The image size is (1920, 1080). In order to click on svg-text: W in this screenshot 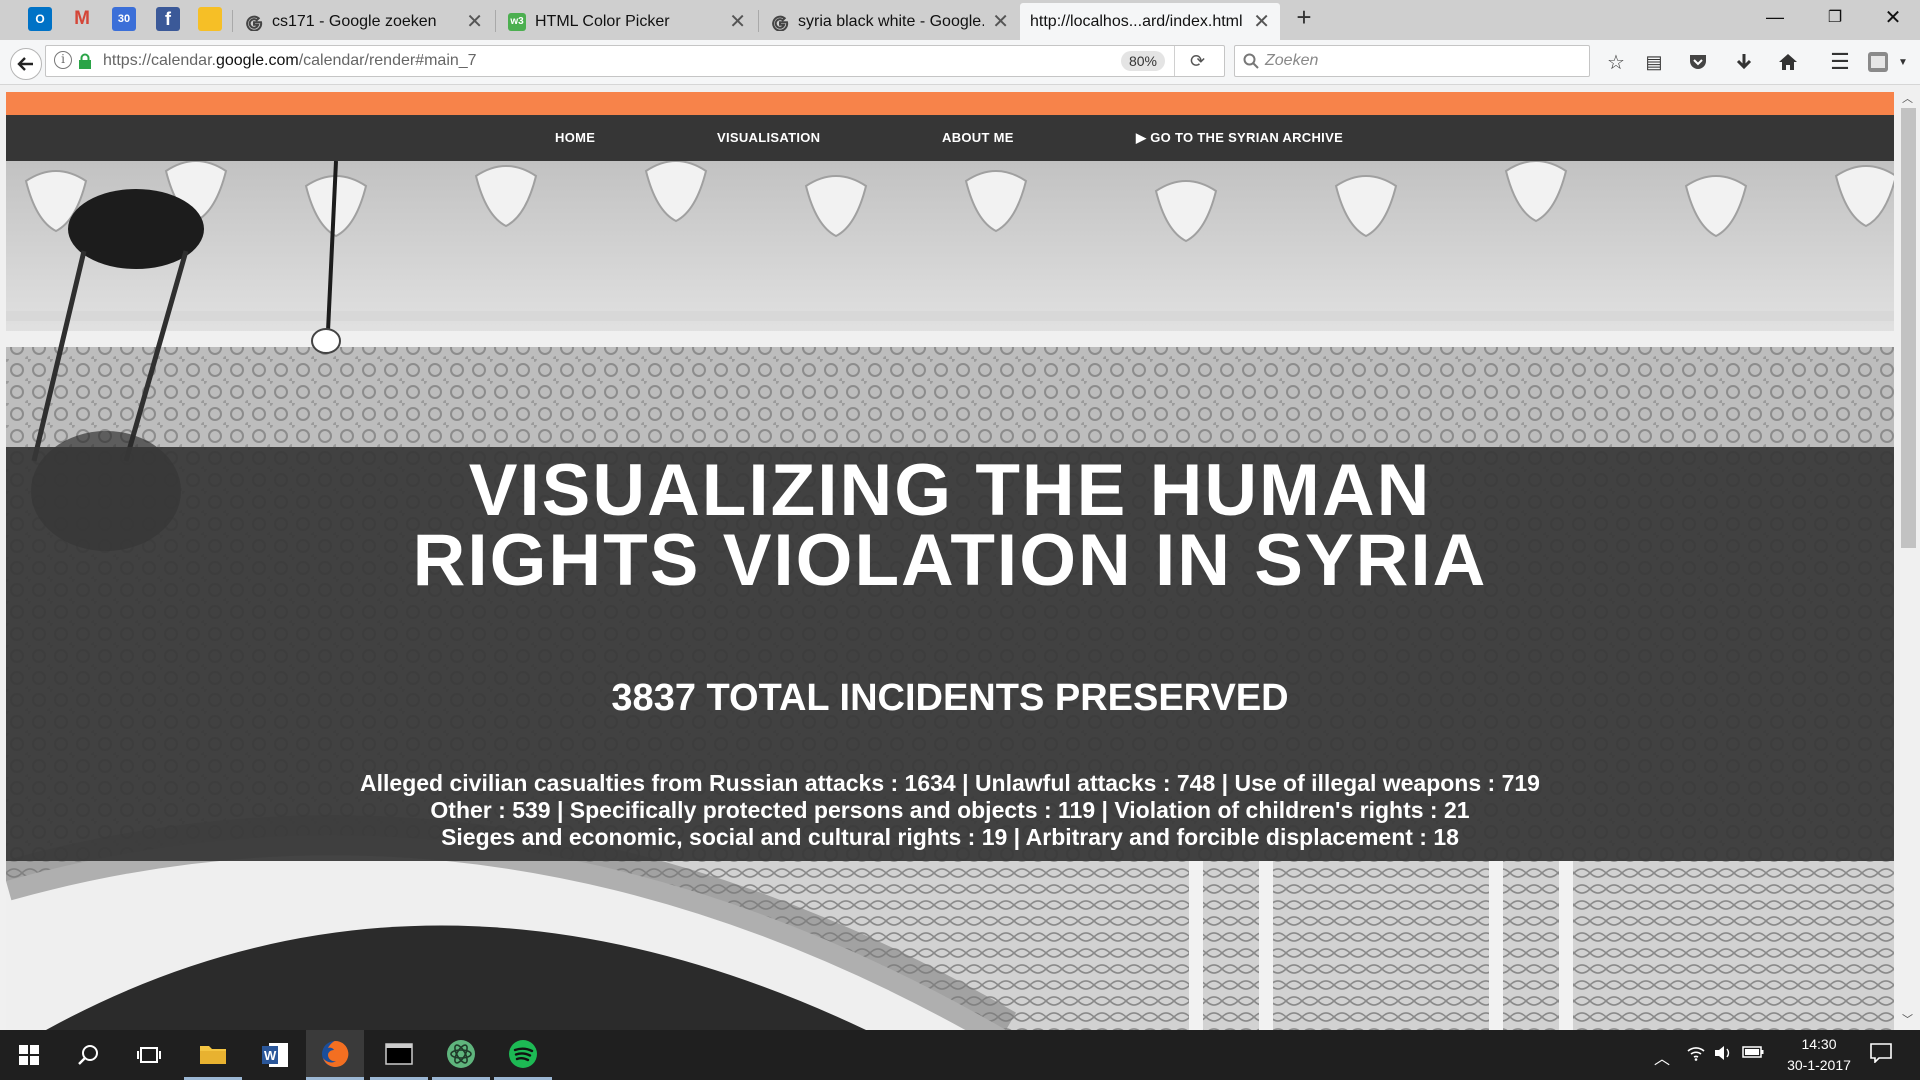, I will do `click(270, 1055)`.